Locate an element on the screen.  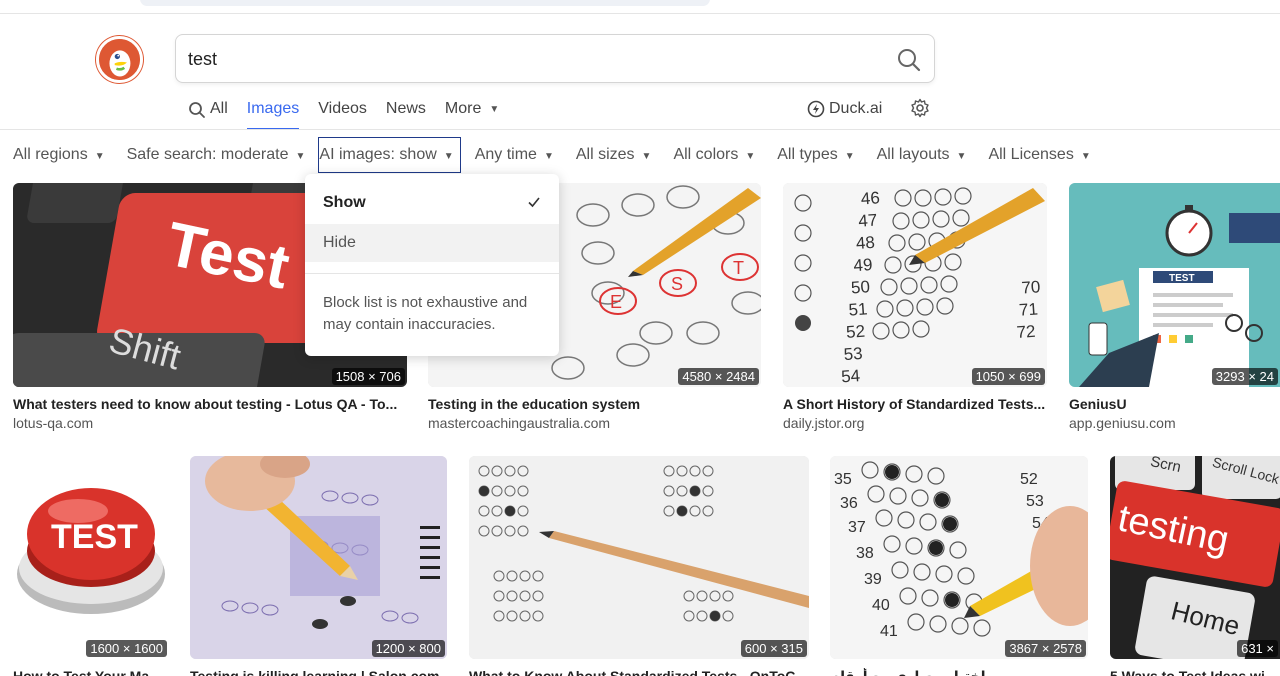
duckduckgo-logo is located at coordinates (119, 59).